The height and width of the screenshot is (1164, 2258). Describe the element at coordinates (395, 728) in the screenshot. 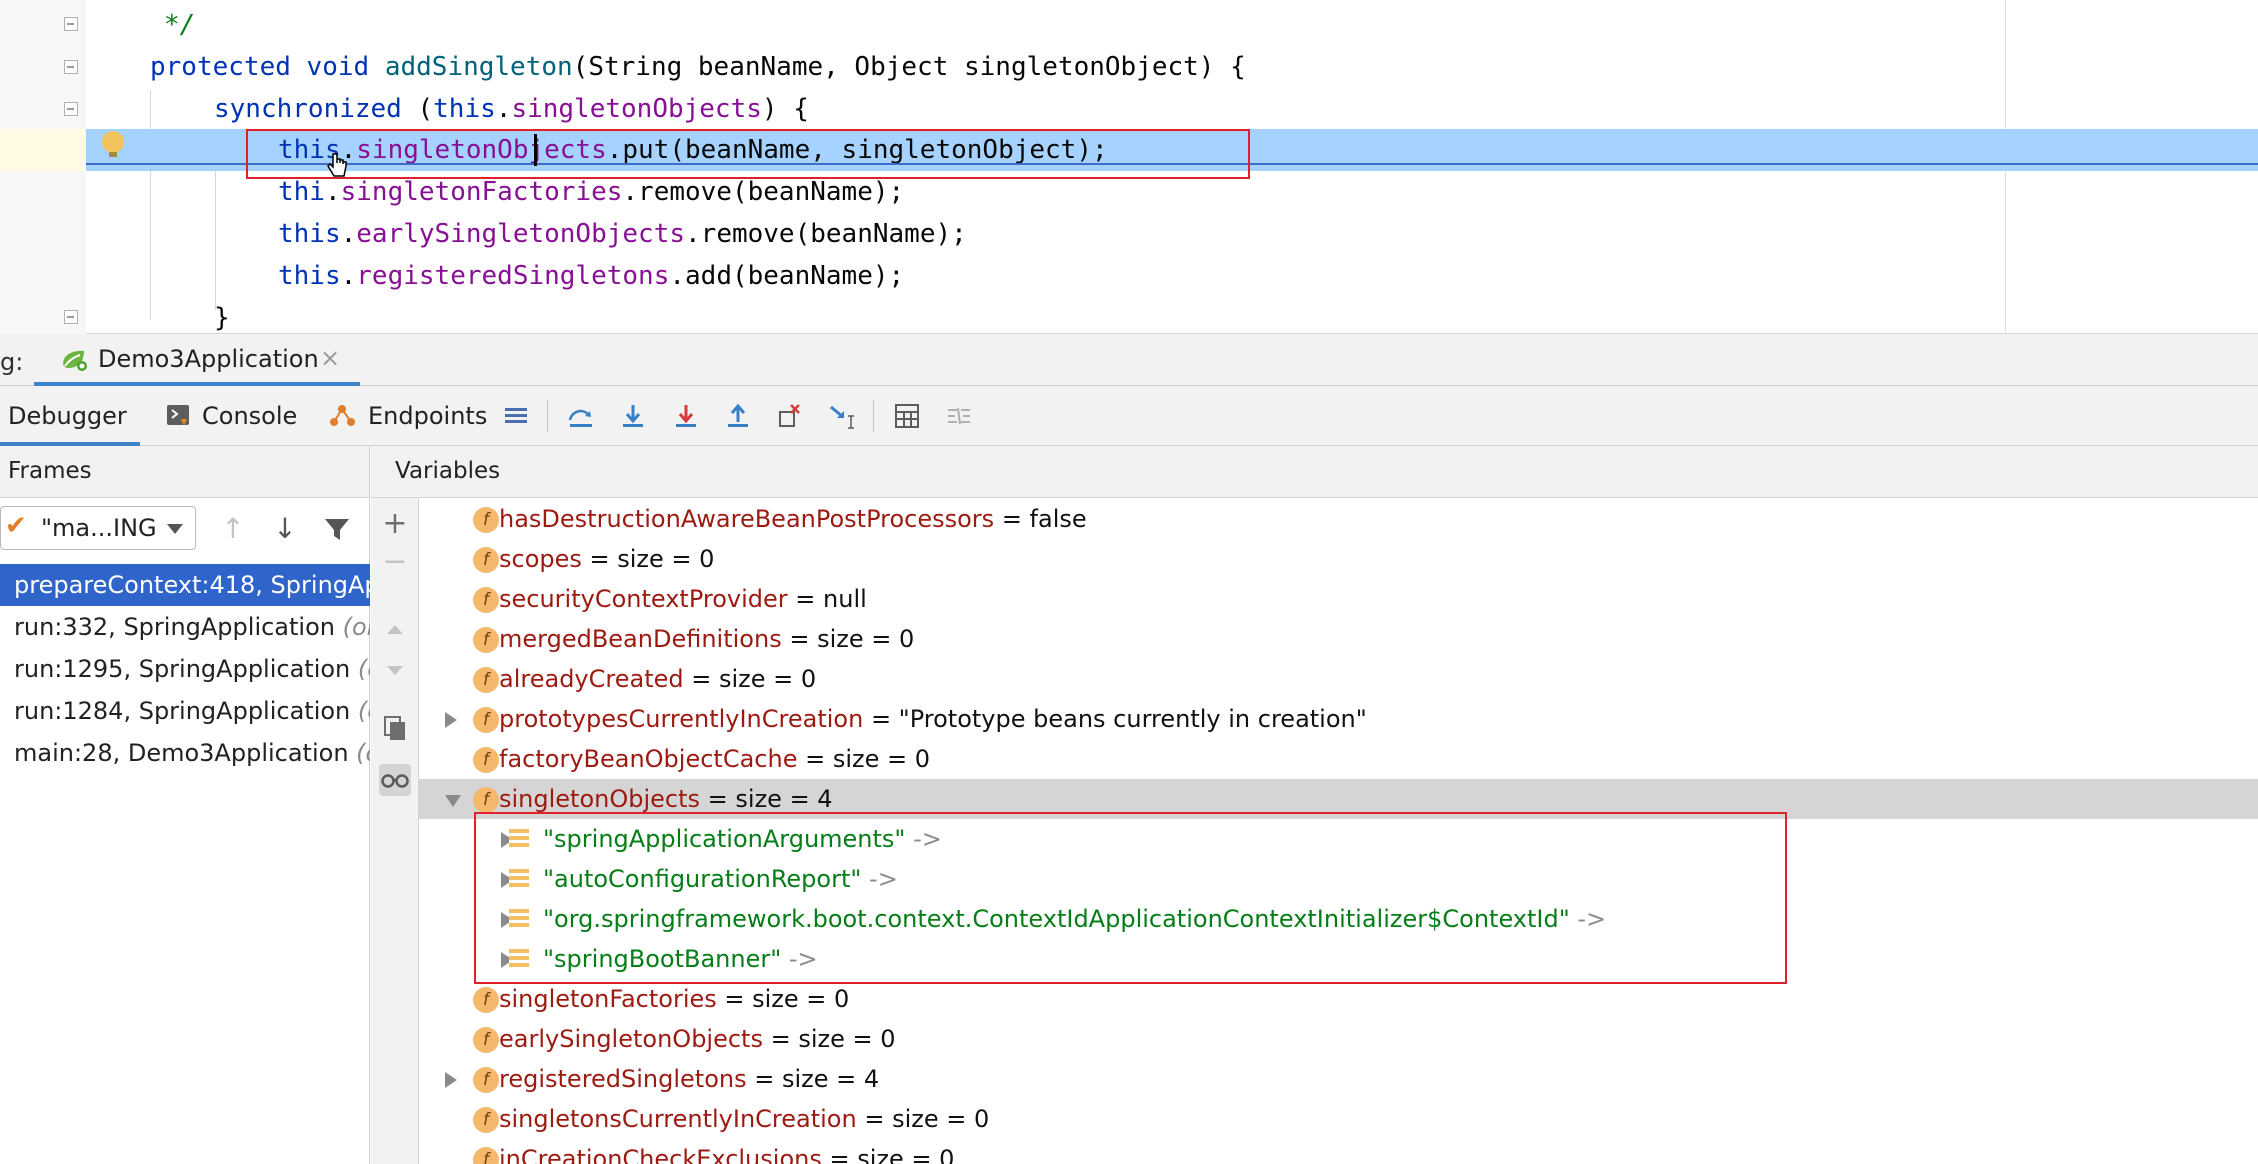

I see `copy-icon` at that location.